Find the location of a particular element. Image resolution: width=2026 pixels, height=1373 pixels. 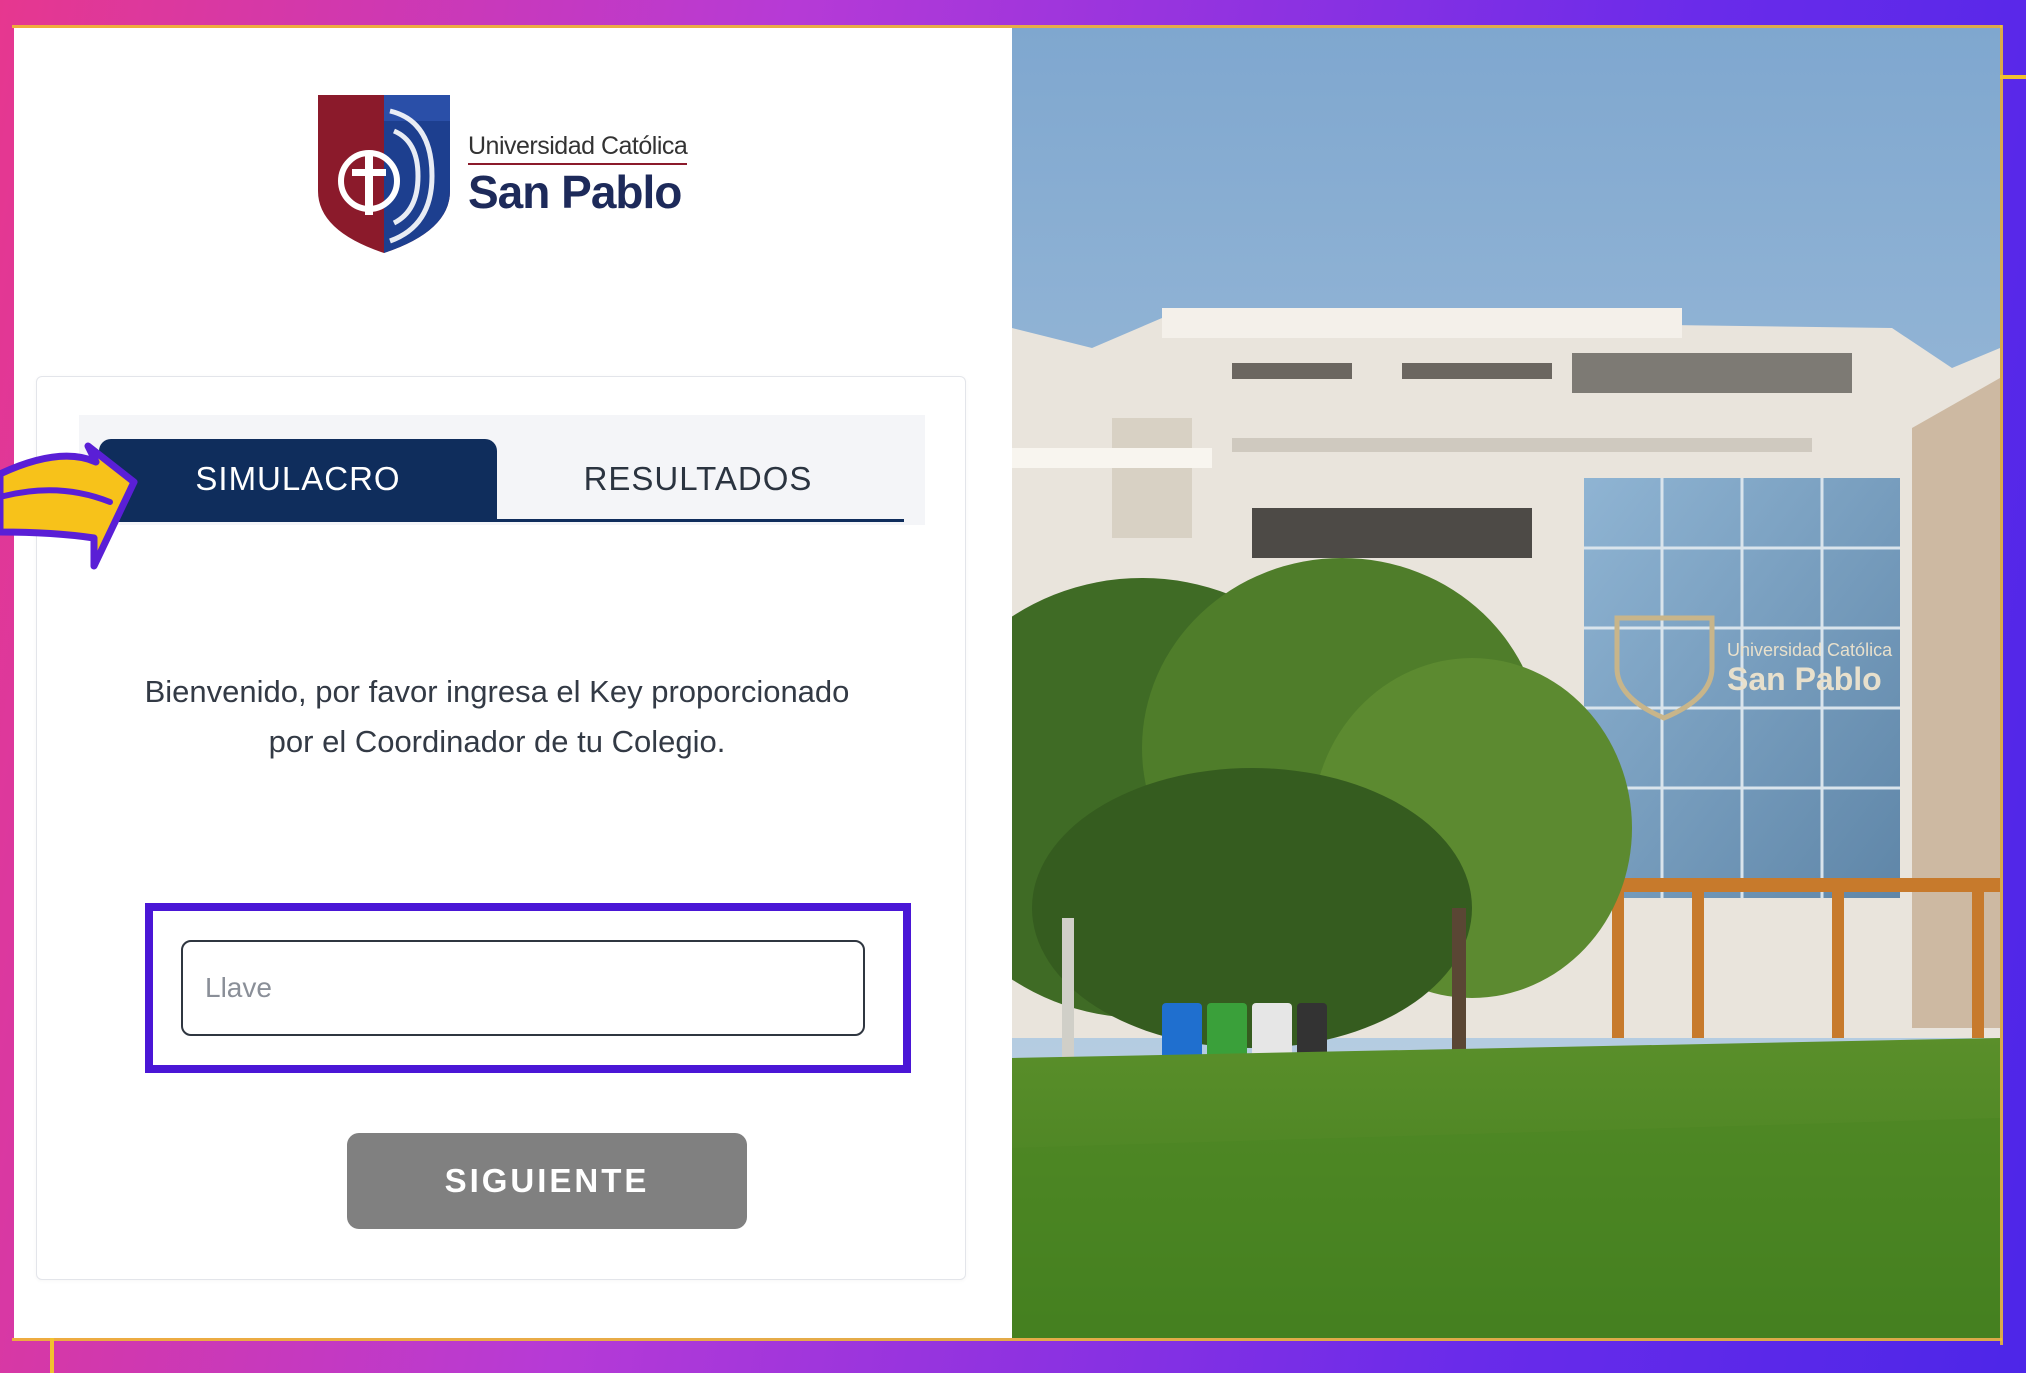

arrow-pointer-icon is located at coordinates (69, 506).